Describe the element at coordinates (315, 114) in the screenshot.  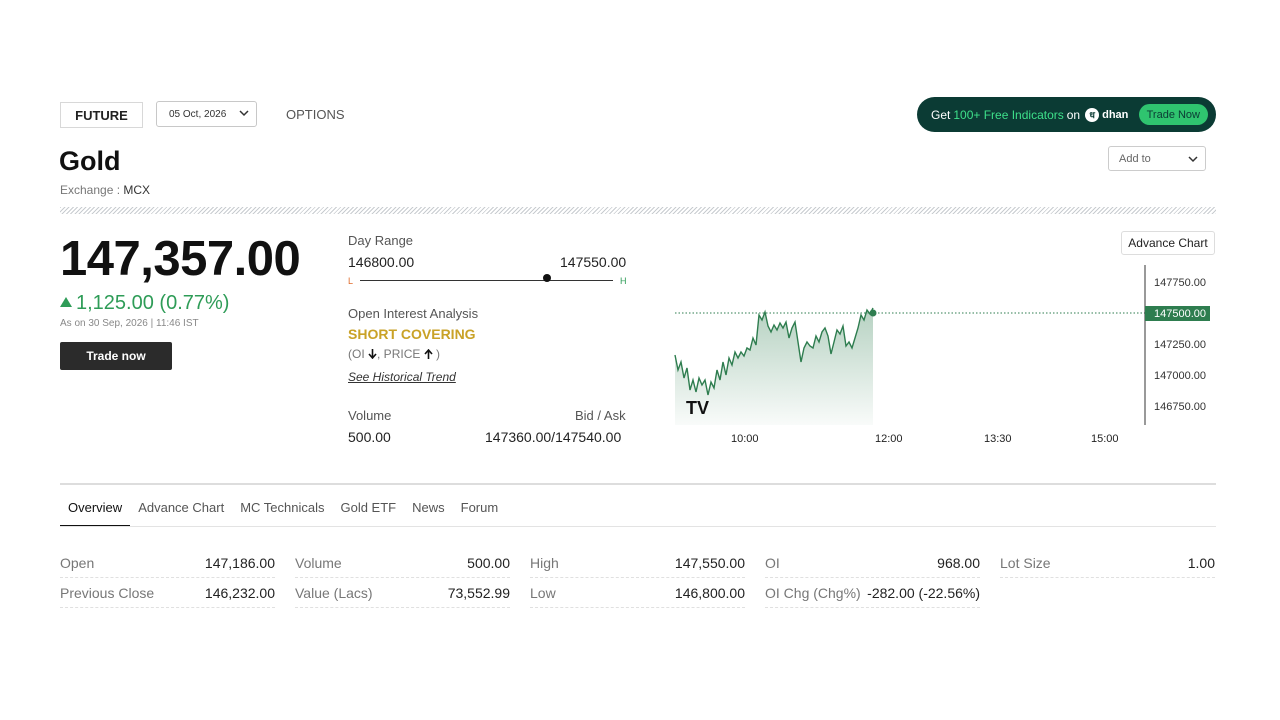
I see `tab-options: OPTIONS` at that location.